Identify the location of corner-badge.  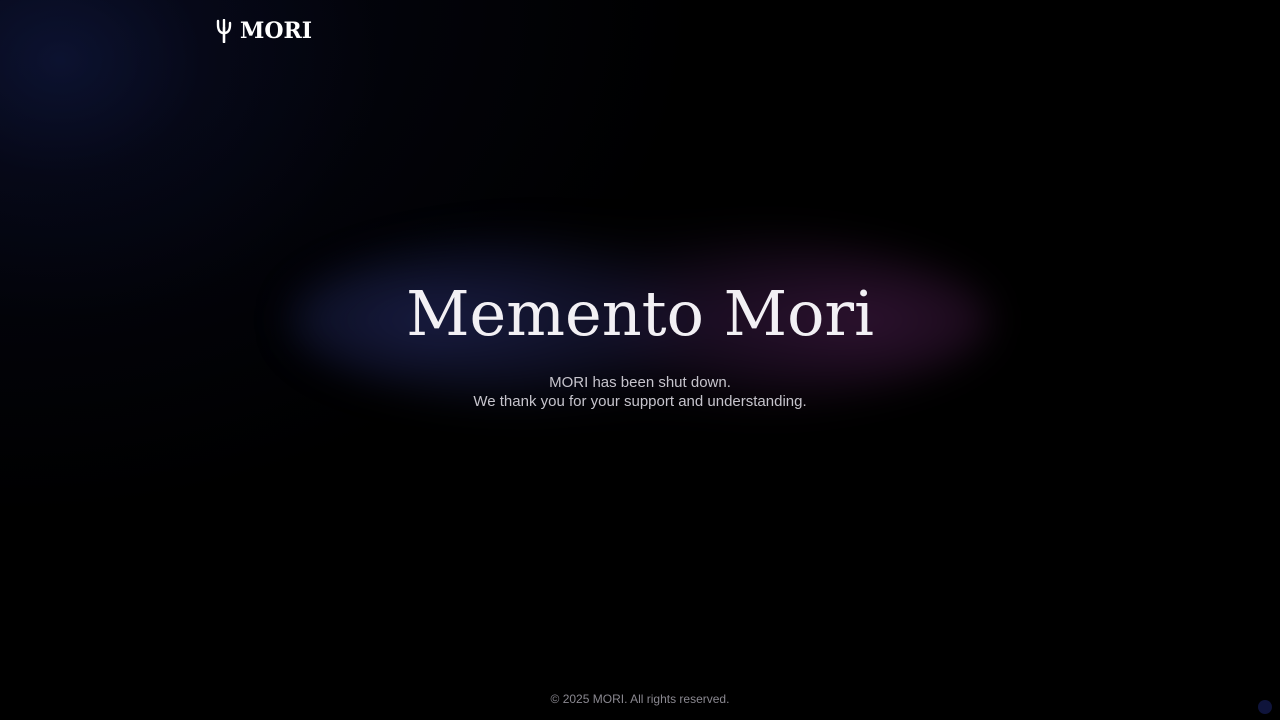
(1265, 707).